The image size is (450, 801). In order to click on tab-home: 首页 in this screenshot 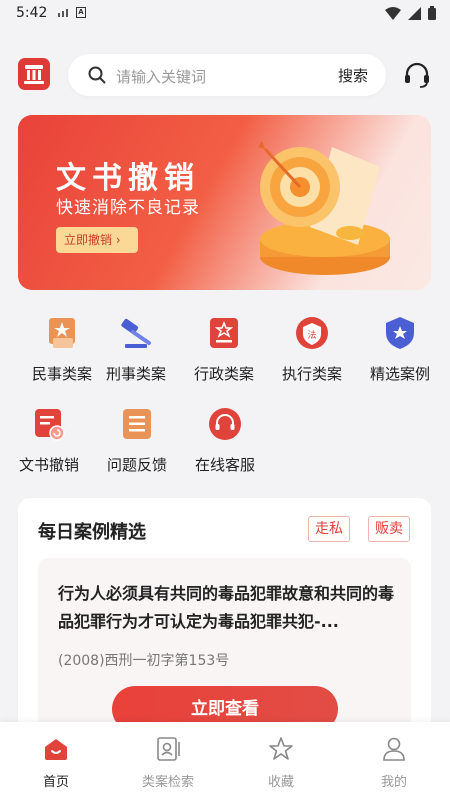, I will do `click(56, 761)`.